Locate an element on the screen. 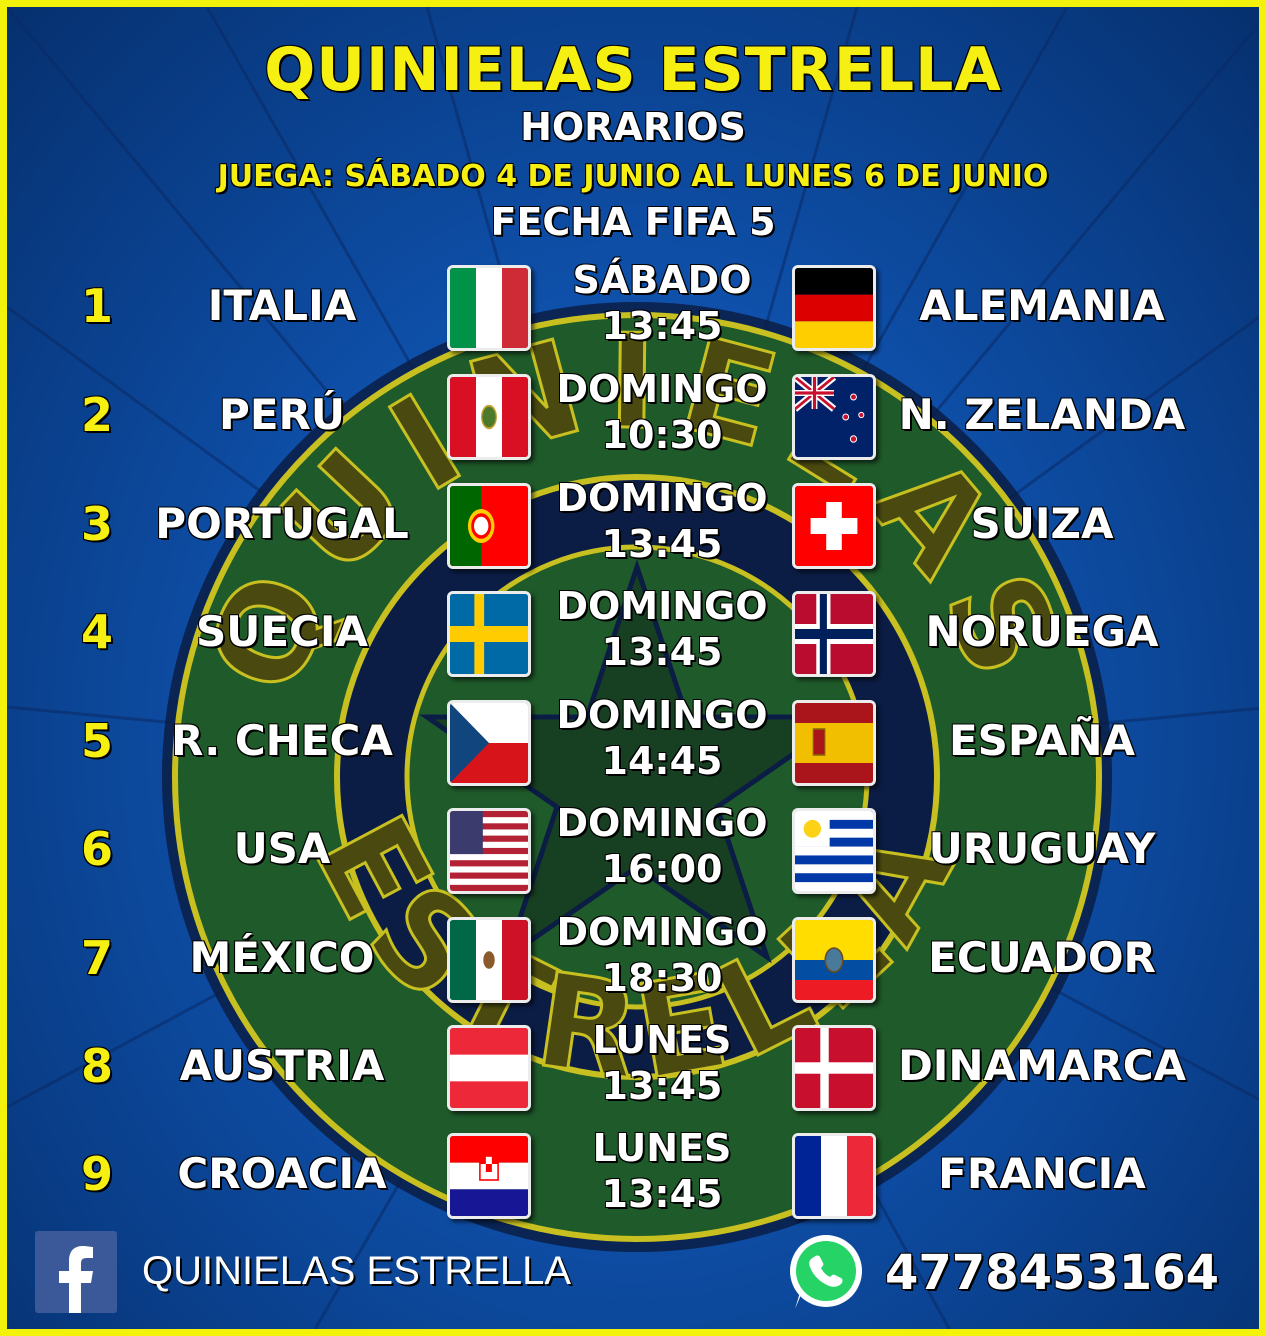 The width and height of the screenshot is (1266, 1336). match-row: 5 R. CHECA DOMINGO 14:45 ESPAÑA is located at coordinates (633, 742).